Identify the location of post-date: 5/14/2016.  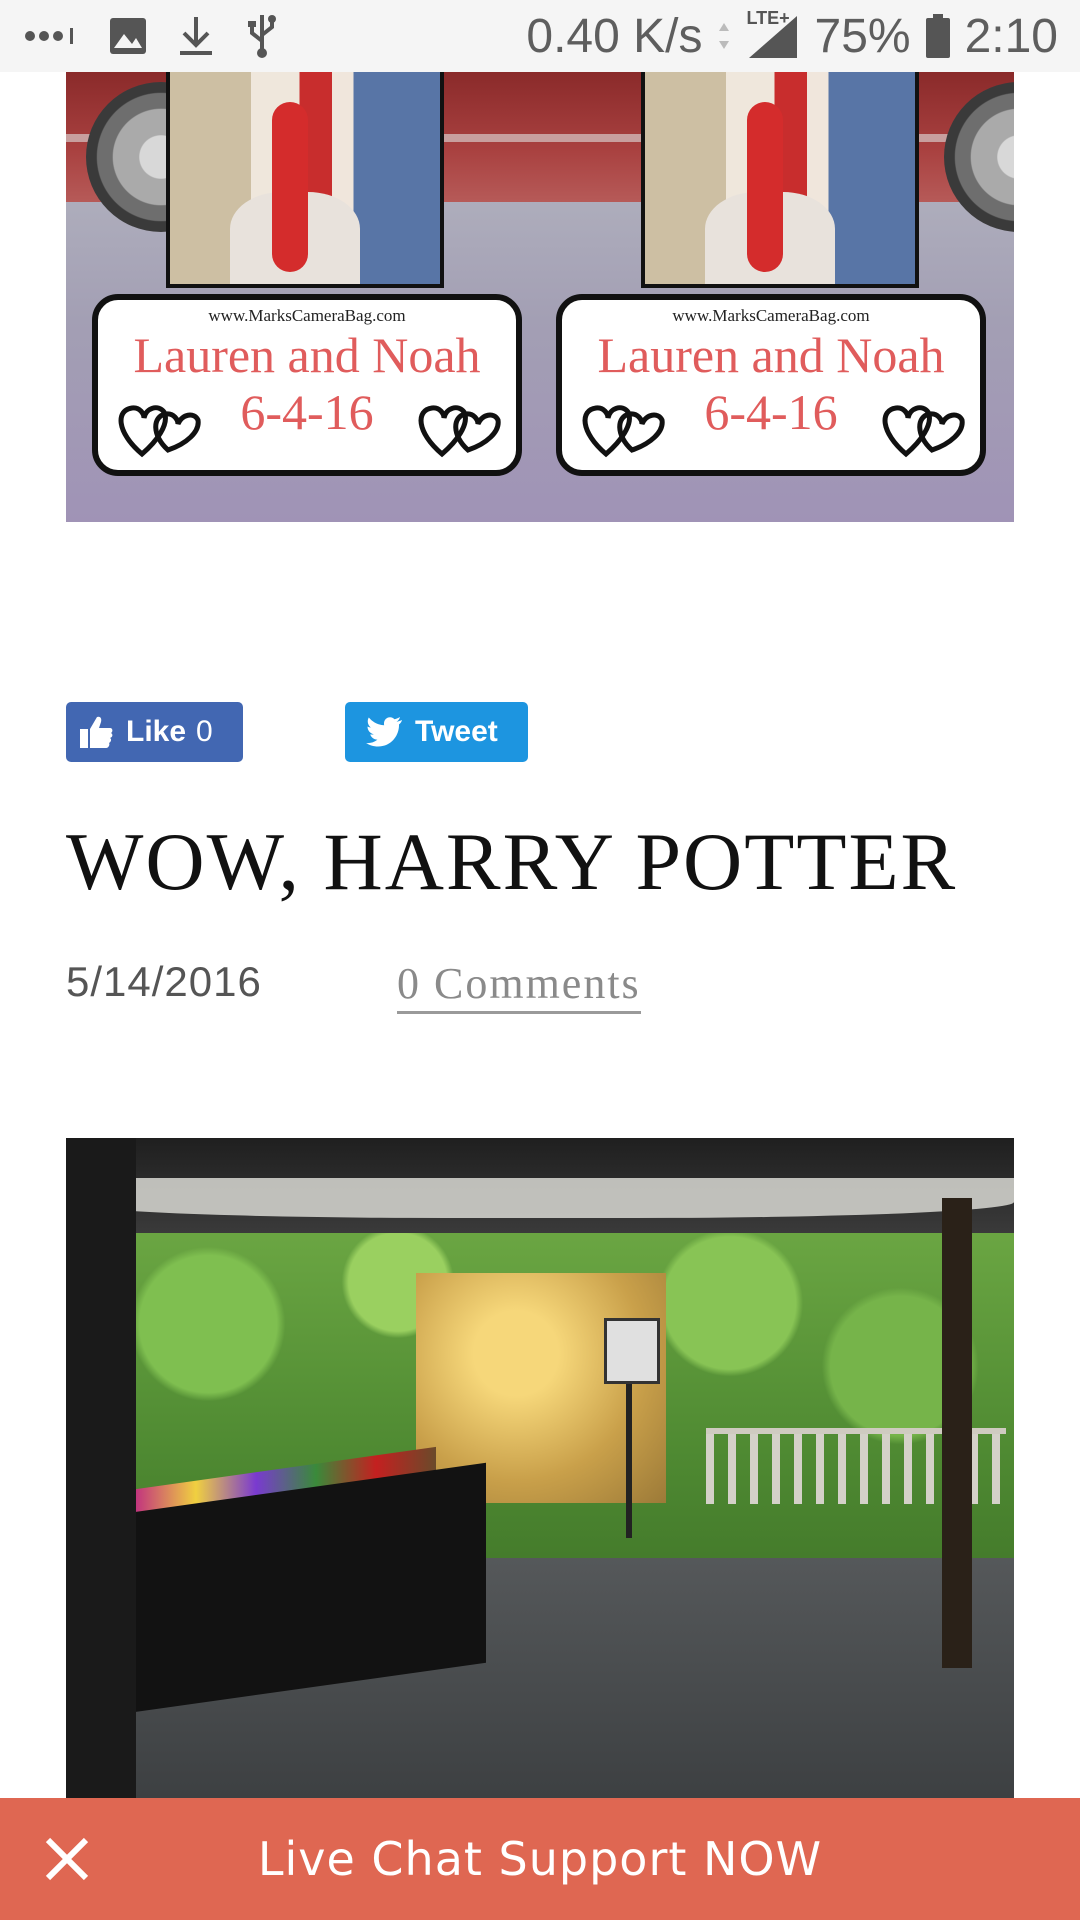
(164, 981).